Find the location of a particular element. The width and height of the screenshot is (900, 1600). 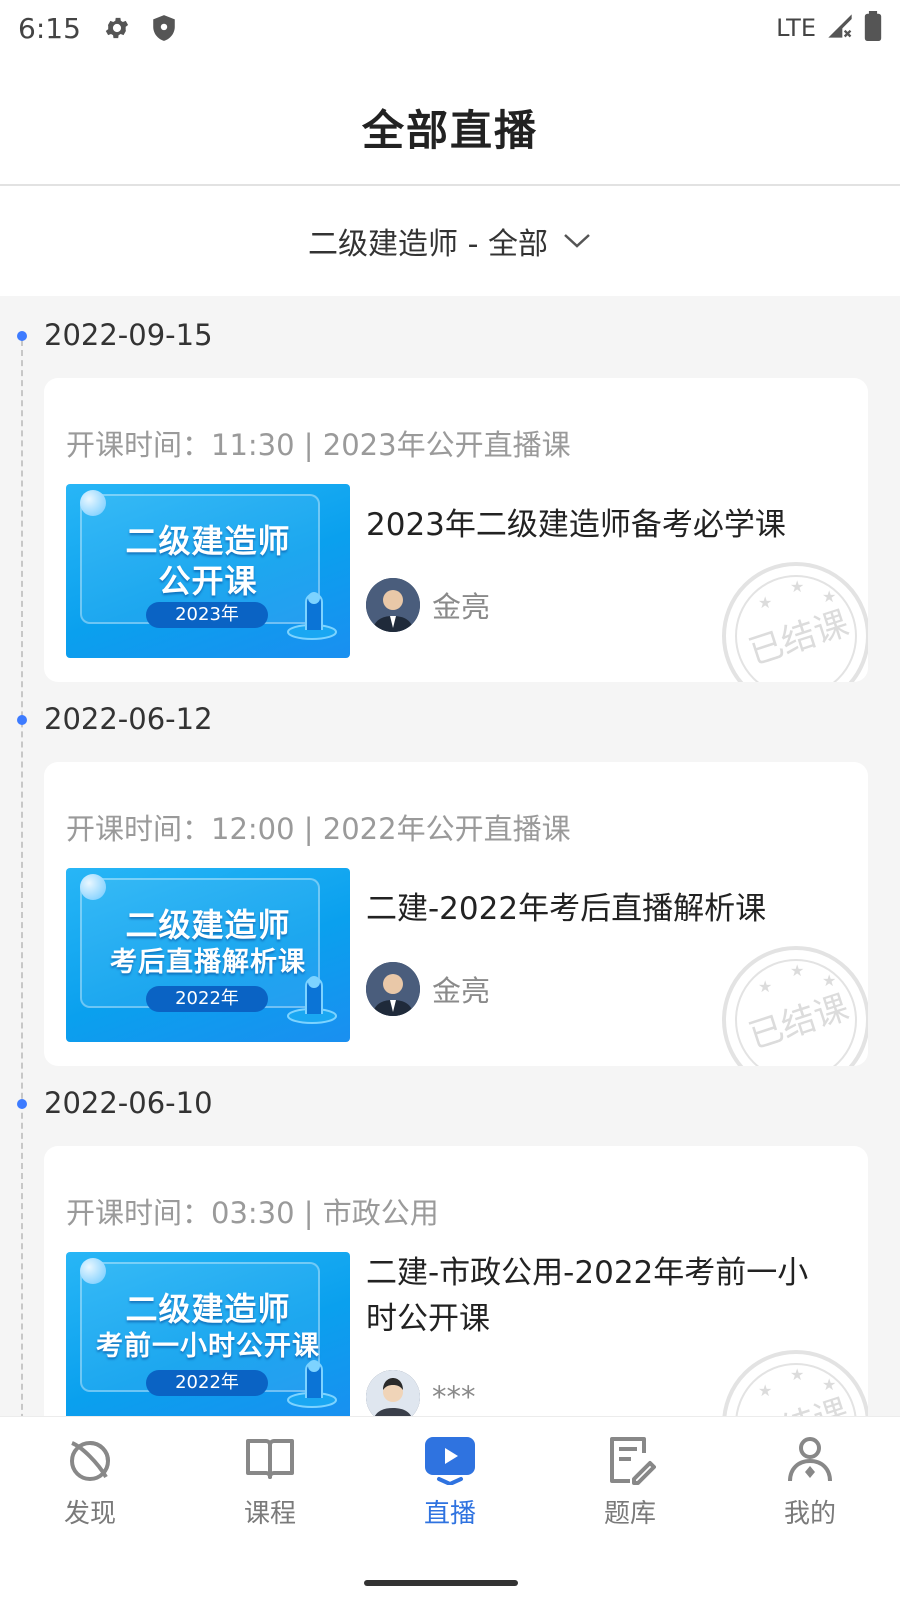

nav-discover: 发现 is located at coordinates (90, 1476).